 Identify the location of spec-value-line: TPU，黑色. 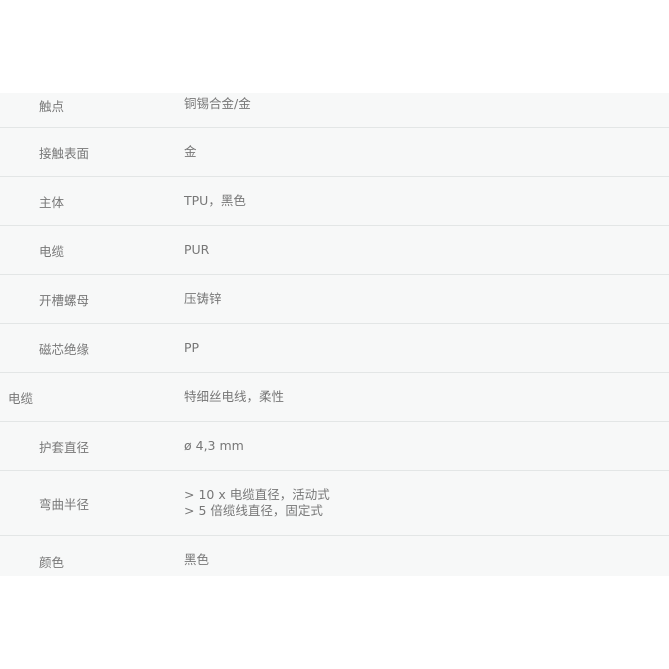
(215, 200).